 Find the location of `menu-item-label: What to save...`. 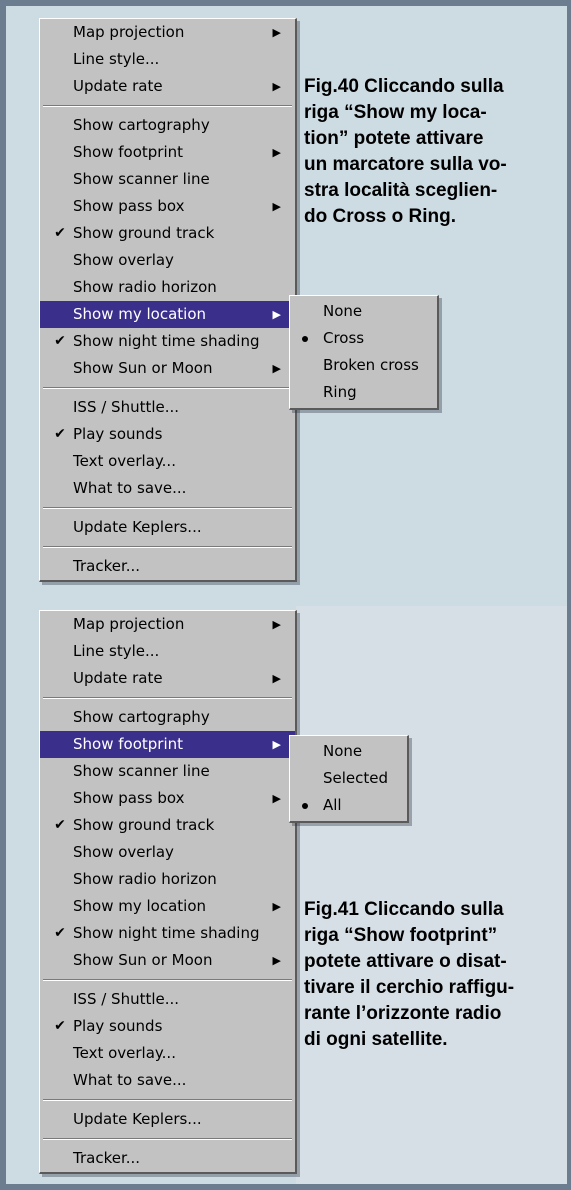

menu-item-label: What to save... is located at coordinates (130, 1080).